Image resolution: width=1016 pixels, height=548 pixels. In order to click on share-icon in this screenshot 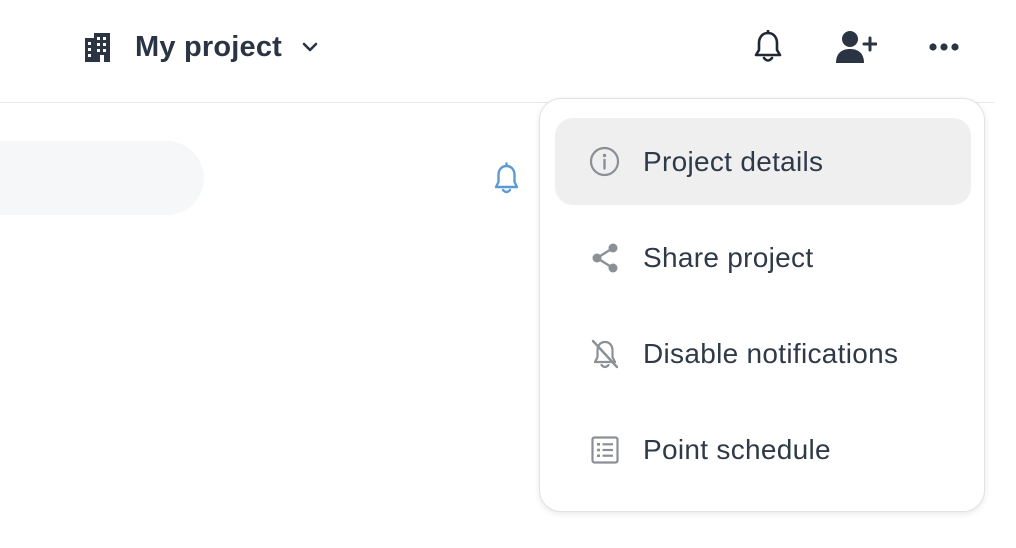, I will do `click(604, 257)`.